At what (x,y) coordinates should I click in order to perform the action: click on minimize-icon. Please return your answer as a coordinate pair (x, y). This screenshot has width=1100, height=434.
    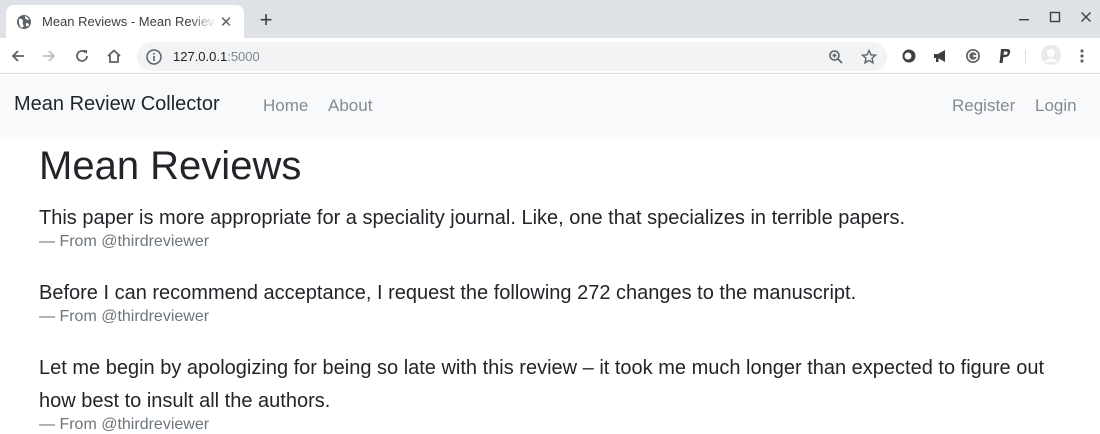
    Looking at the image, I should click on (1024, 17).